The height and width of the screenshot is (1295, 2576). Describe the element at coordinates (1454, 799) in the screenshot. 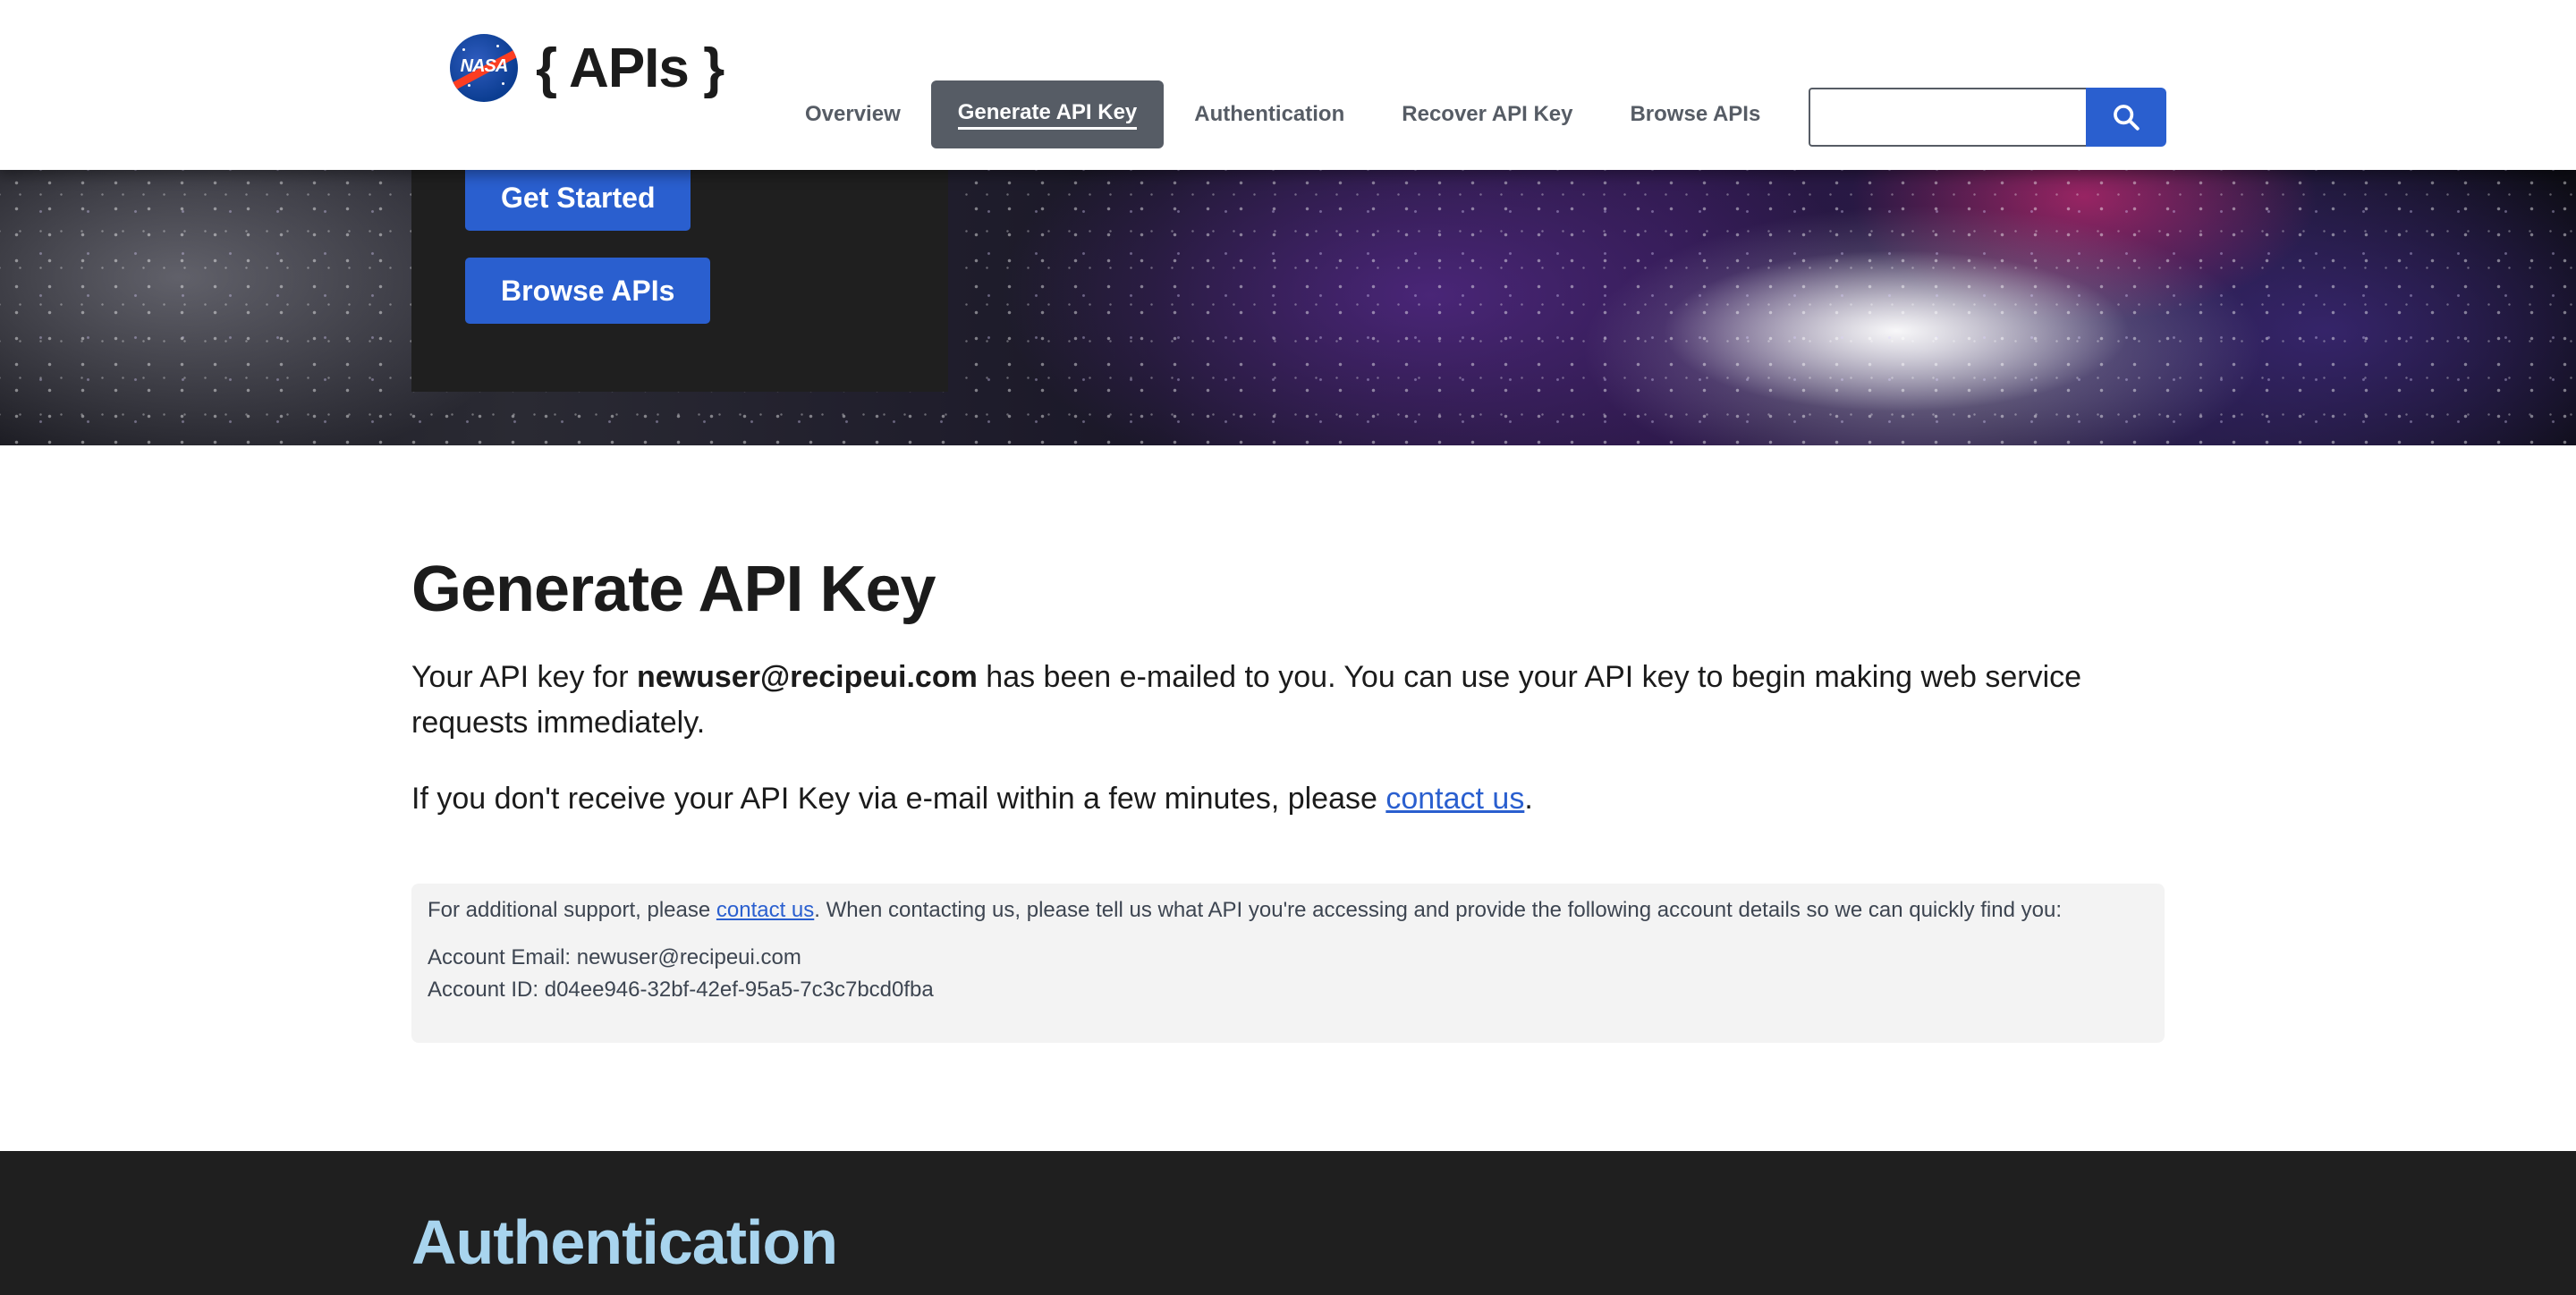

I see `contact-us-link: contact us` at that location.